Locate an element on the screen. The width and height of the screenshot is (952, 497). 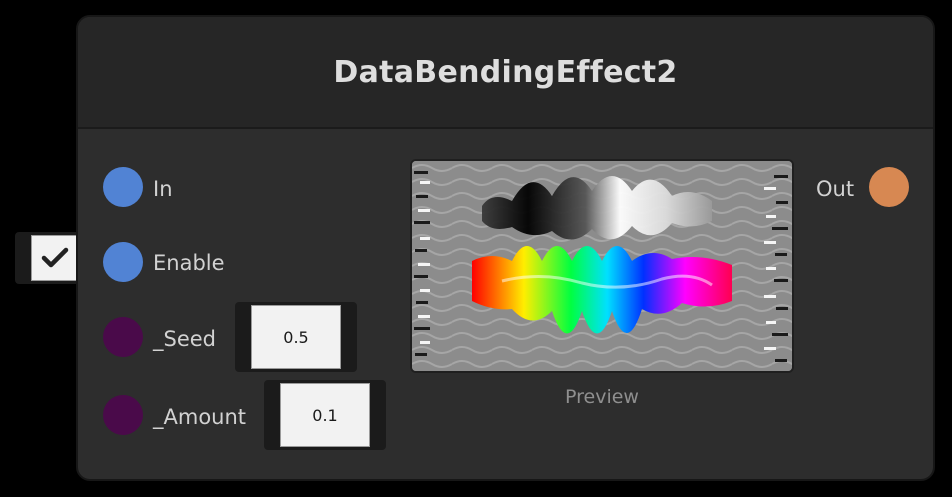
in-port-label: In is located at coordinates (163, 189).